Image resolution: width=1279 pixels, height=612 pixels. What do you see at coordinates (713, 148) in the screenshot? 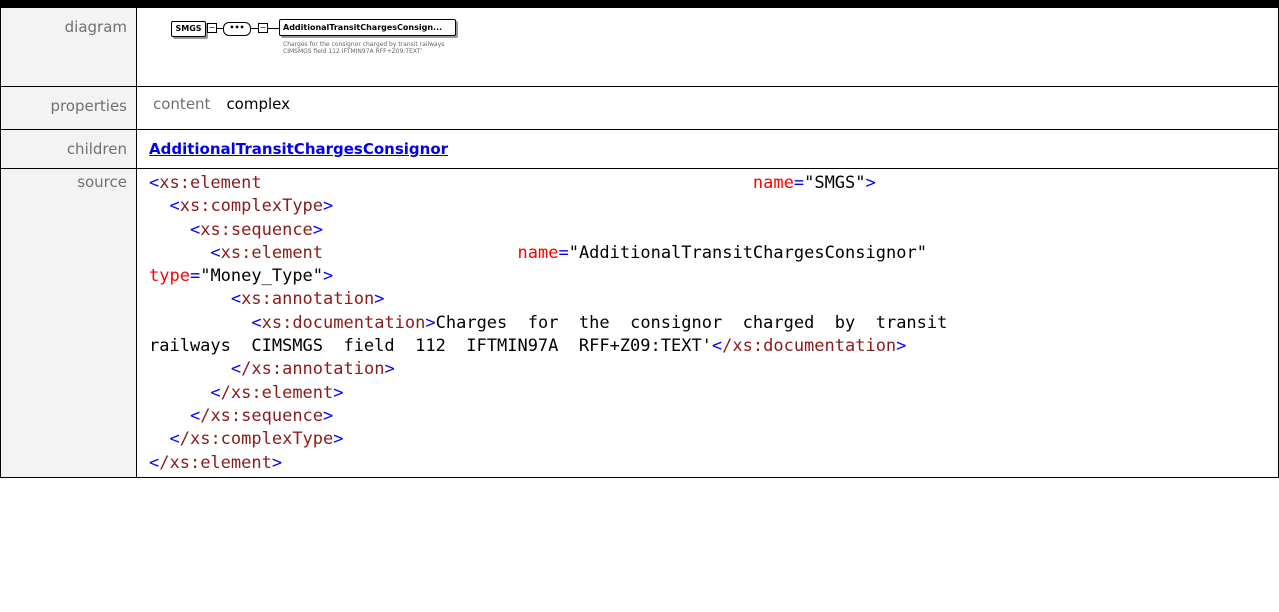
I see `children-content: AdditionalTransitChargesConsignor` at bounding box center [713, 148].